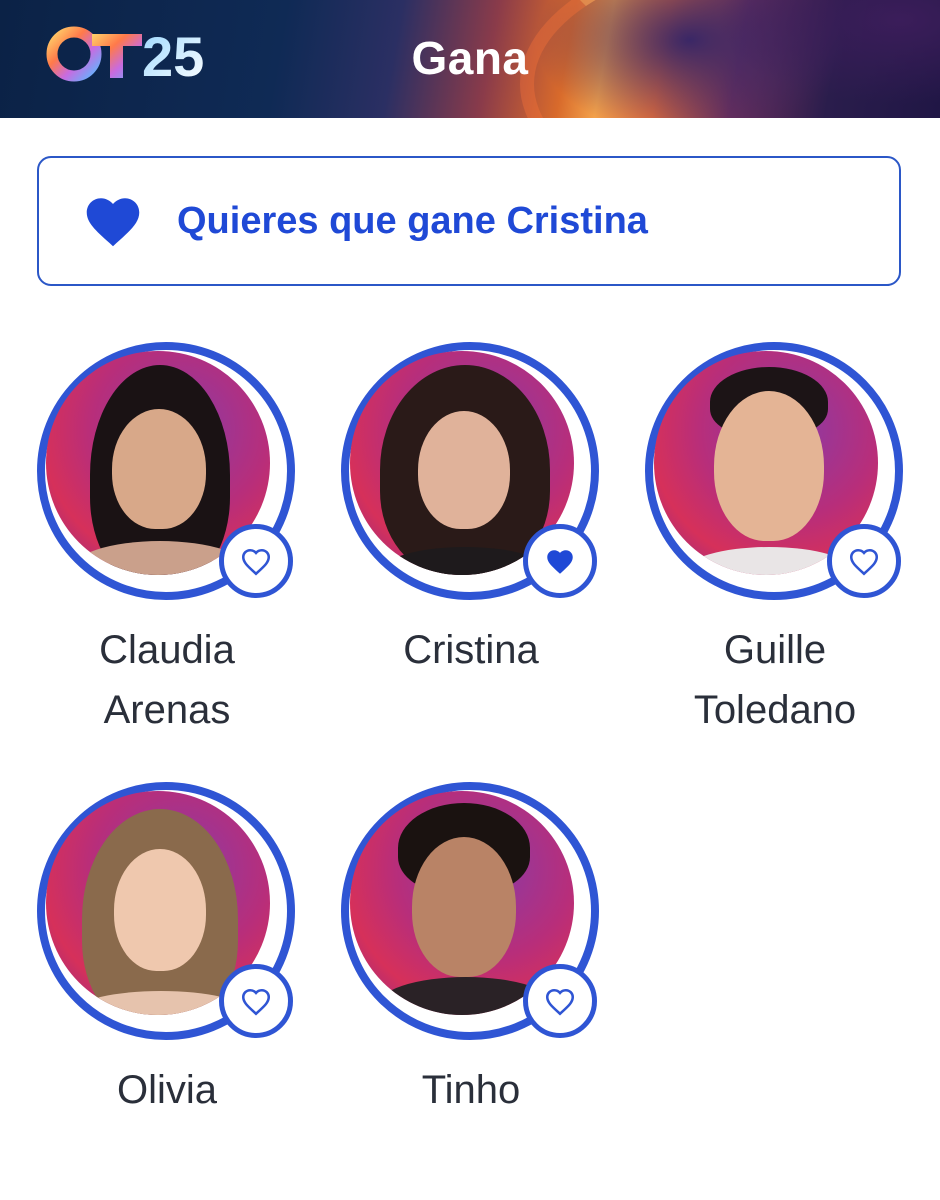 The image size is (940, 1200). Describe the element at coordinates (412, 221) in the screenshot. I see `vote-status-text: Quieres que gane Cristina` at that location.